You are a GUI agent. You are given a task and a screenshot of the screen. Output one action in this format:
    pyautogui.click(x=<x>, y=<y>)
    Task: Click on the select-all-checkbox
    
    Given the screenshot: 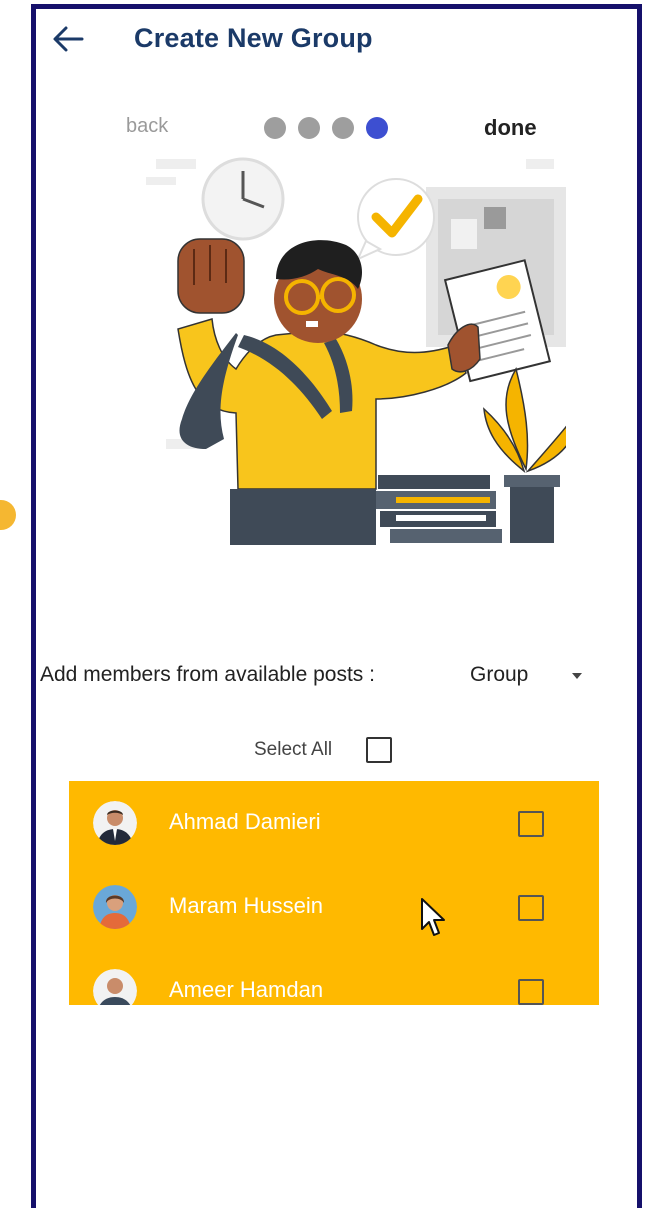 What is the action you would take?
    pyautogui.click(x=379, y=750)
    